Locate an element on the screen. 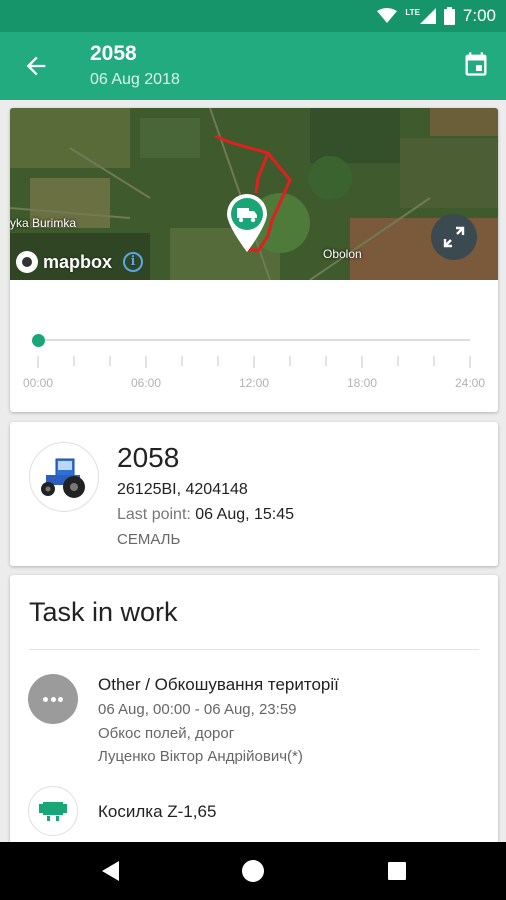  vehicle-avatar is located at coordinates (64, 477).